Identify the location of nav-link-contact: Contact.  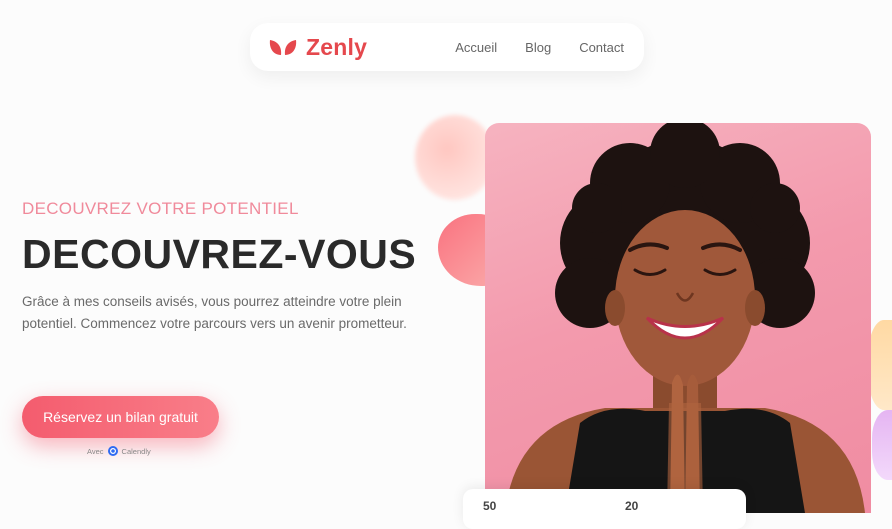
(601, 47).